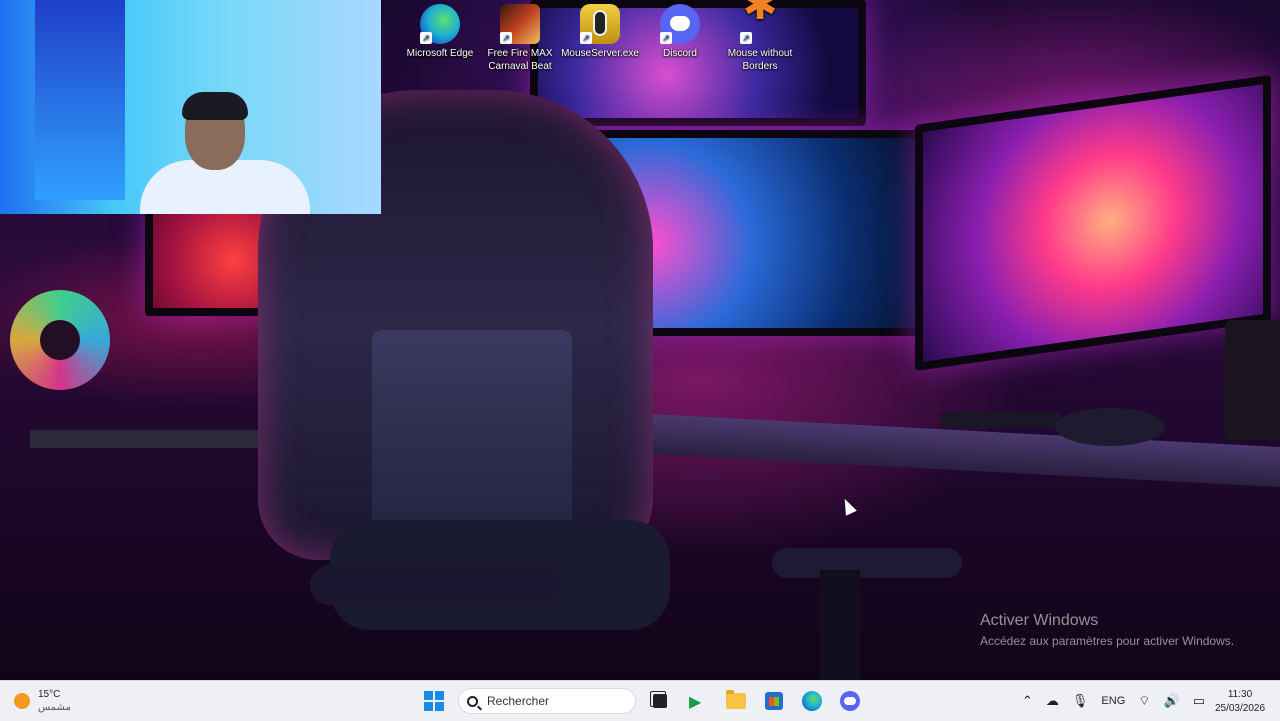  I want to click on wallpaper-keyboard, so click(1000, 420).